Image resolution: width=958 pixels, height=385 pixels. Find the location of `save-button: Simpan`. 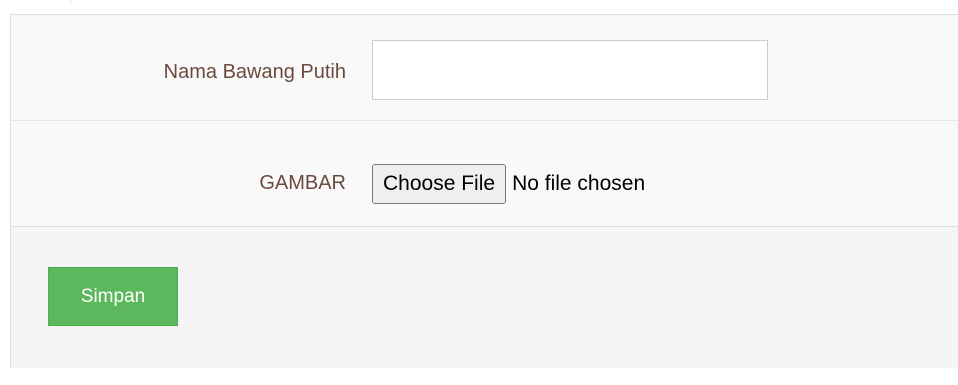

save-button: Simpan is located at coordinates (113, 296).